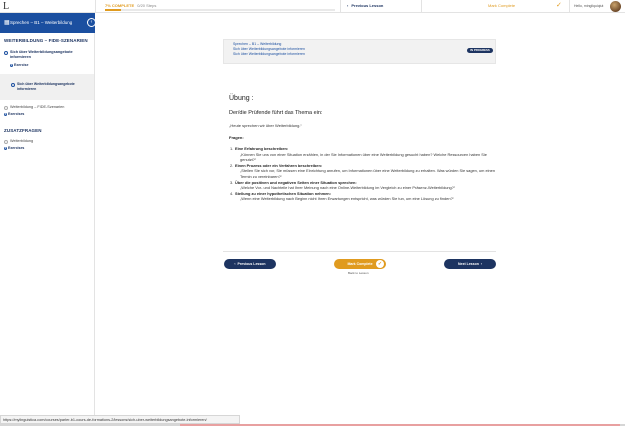 The image size is (625, 426). I want to click on section-title: ZUSATZFRAGEN, so click(23, 130).